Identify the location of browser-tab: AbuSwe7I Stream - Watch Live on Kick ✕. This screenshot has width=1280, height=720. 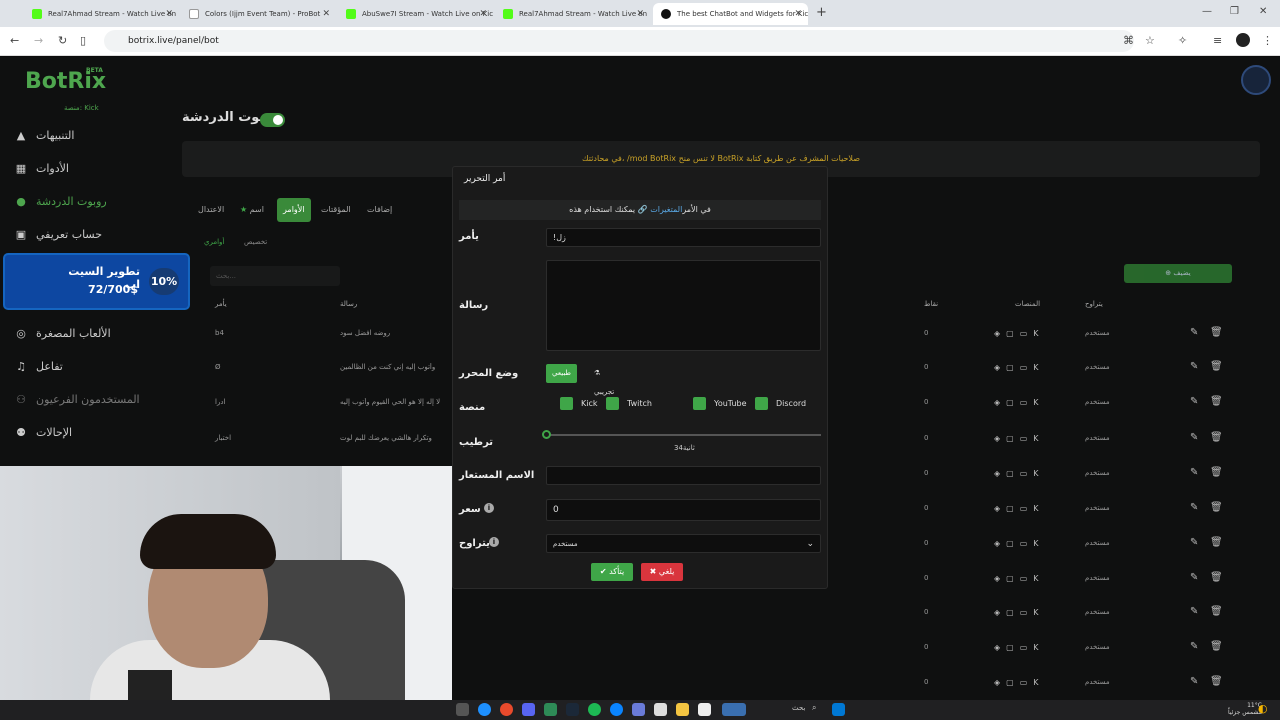
(415, 14).